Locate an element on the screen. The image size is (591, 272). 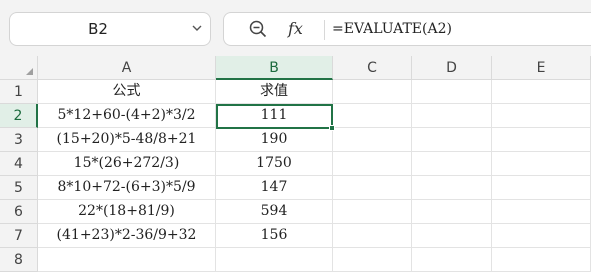
cell-b1: 求值 is located at coordinates (274, 92).